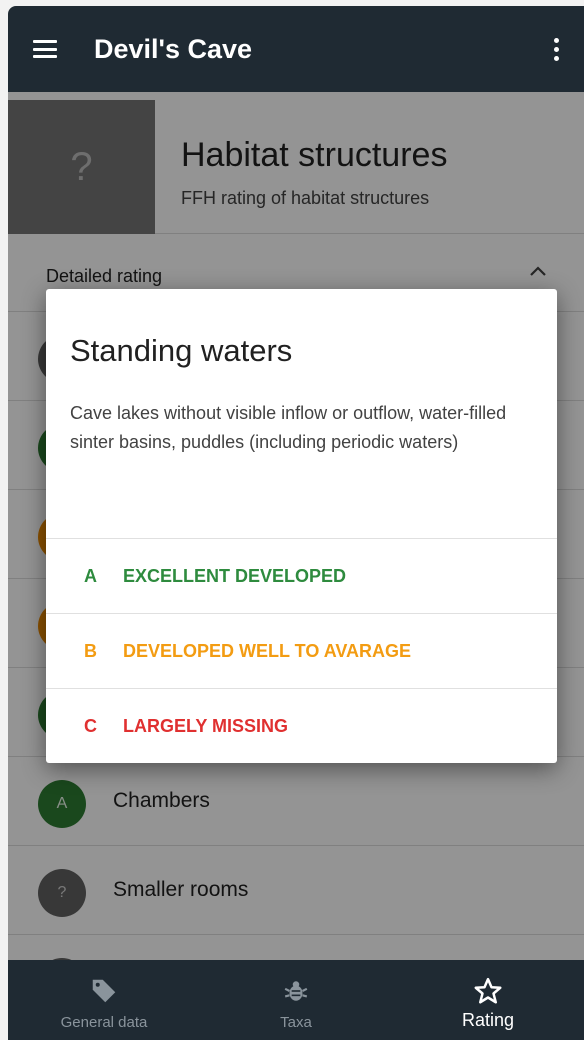 This screenshot has width=584, height=1040. I want to click on app-title: Devil's Cave, so click(173, 48).